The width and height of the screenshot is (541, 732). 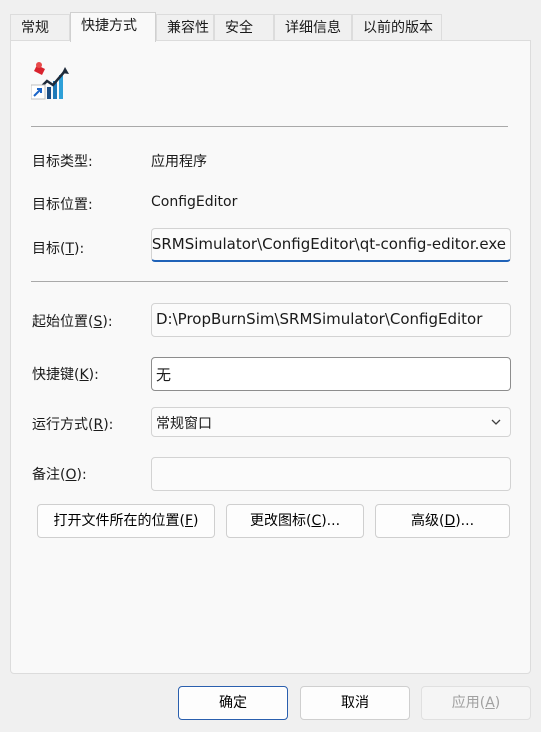 I want to click on tab-general: 常规, so click(x=40, y=27).